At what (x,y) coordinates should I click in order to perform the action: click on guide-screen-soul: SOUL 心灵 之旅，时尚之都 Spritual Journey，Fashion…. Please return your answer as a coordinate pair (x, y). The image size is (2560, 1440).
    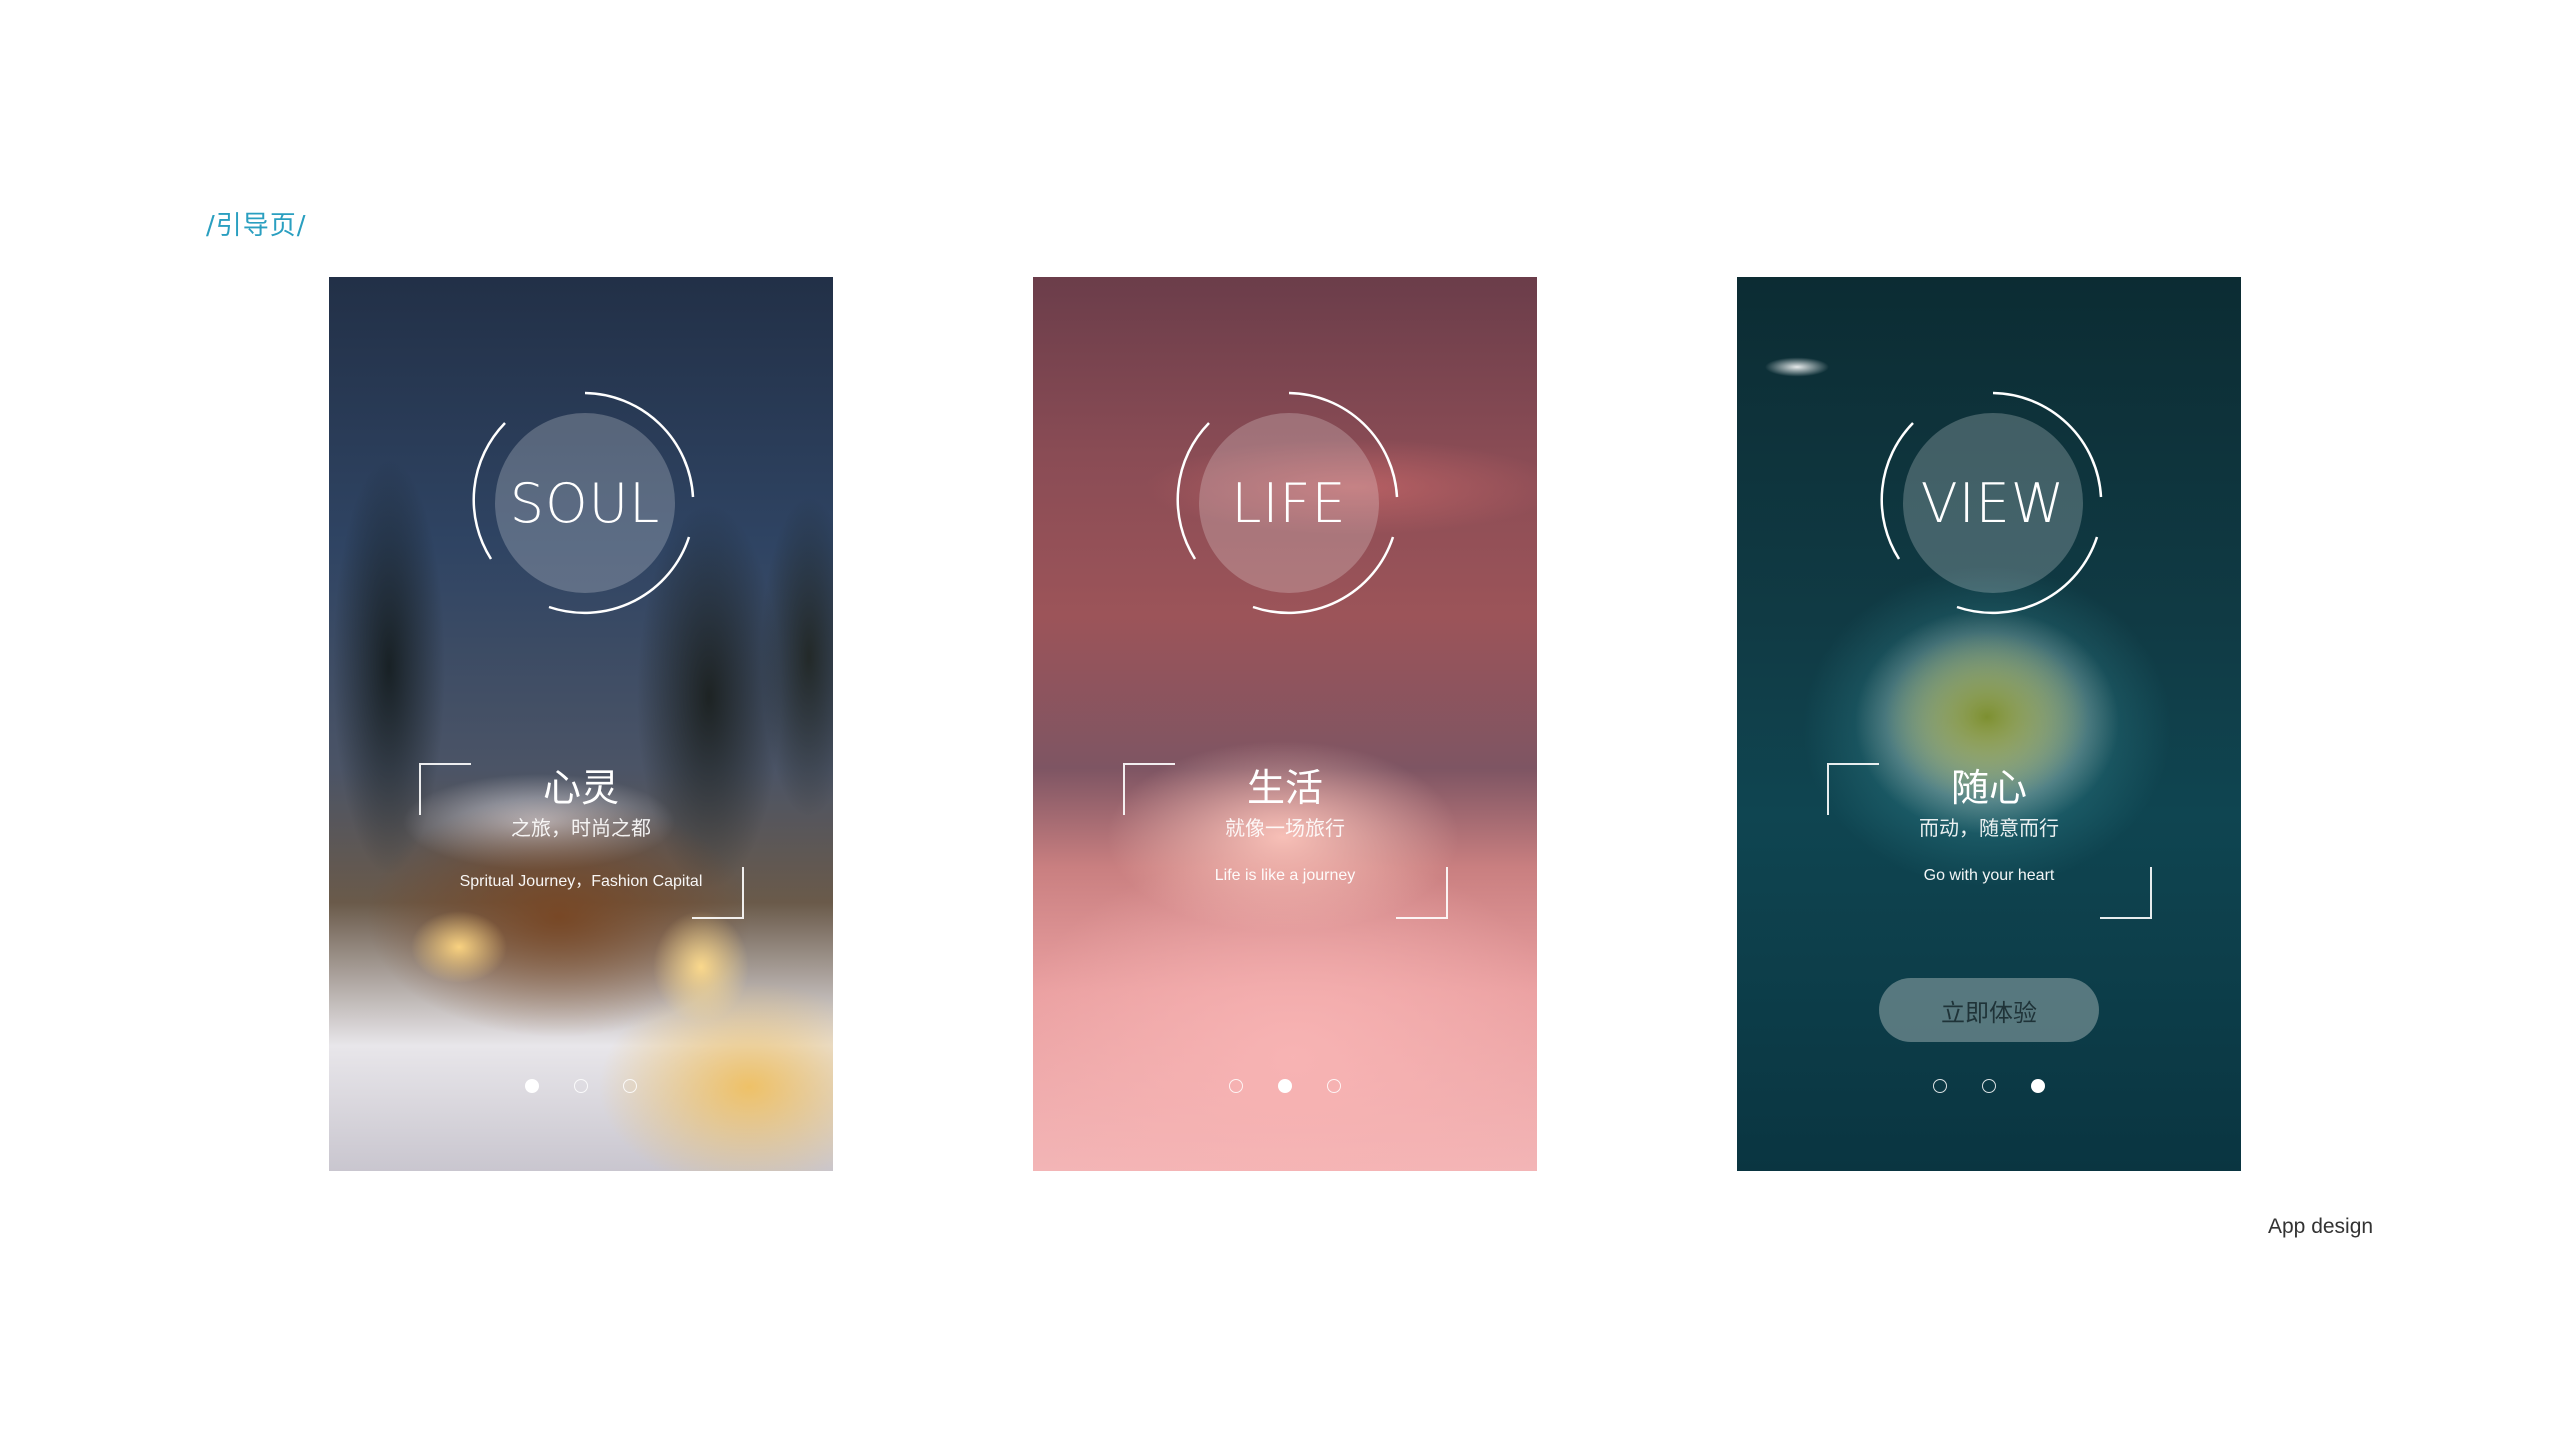
    Looking at the image, I should click on (581, 724).